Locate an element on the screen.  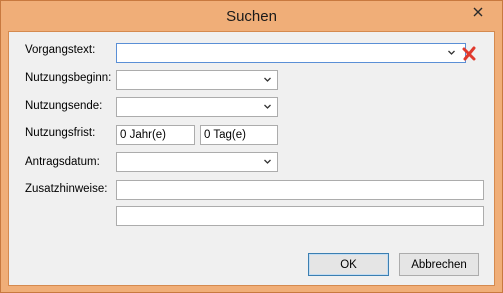
nutzungsfrist-label: Nutzungsfrist: is located at coordinates (60, 133).